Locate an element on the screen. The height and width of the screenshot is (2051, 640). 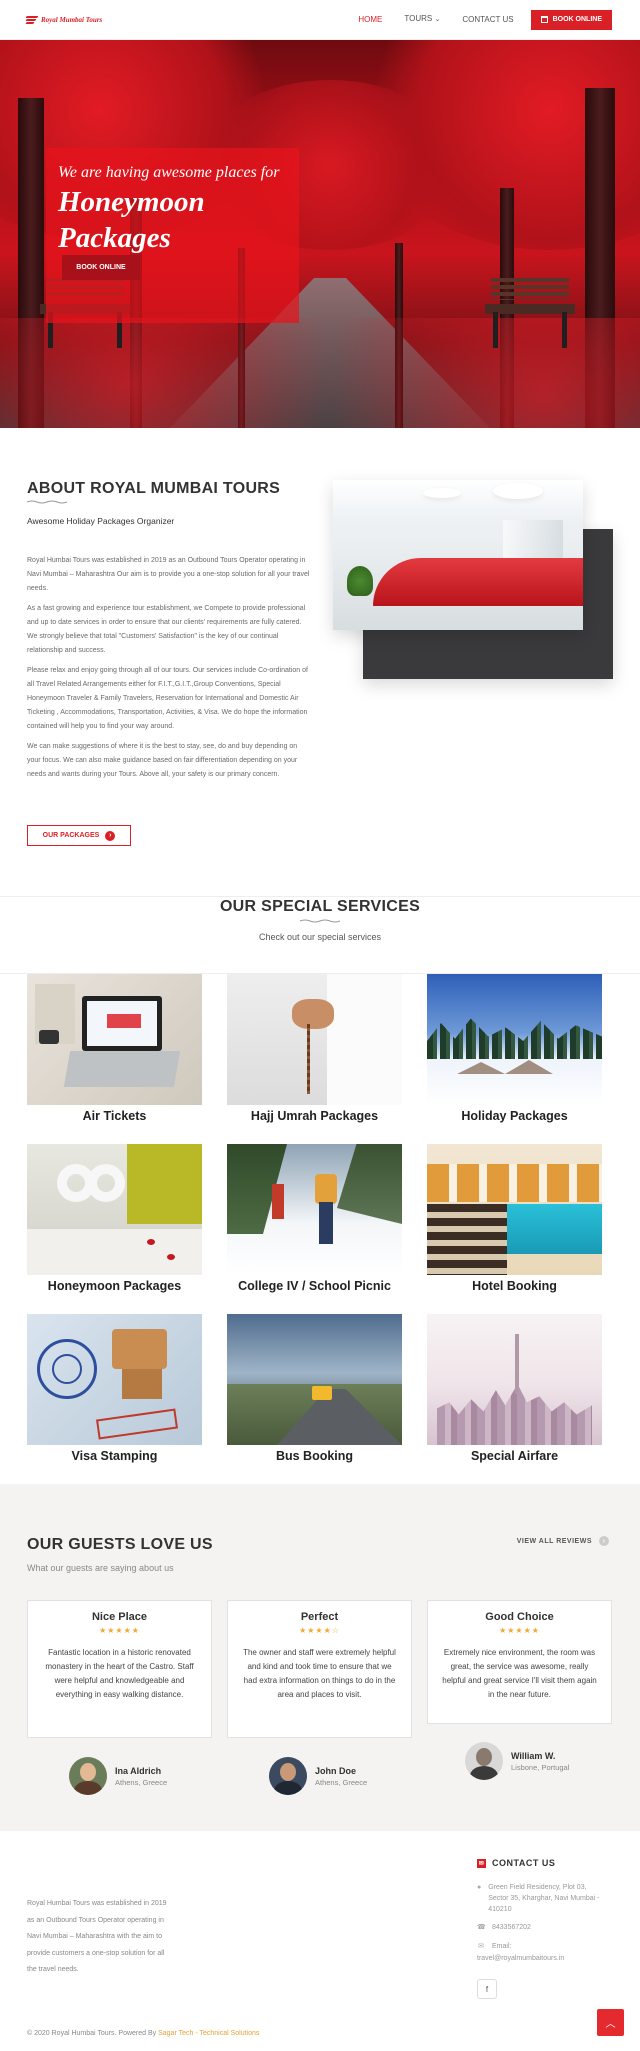
service-label: College IV / School Picnic is located at coordinates (314, 1286).